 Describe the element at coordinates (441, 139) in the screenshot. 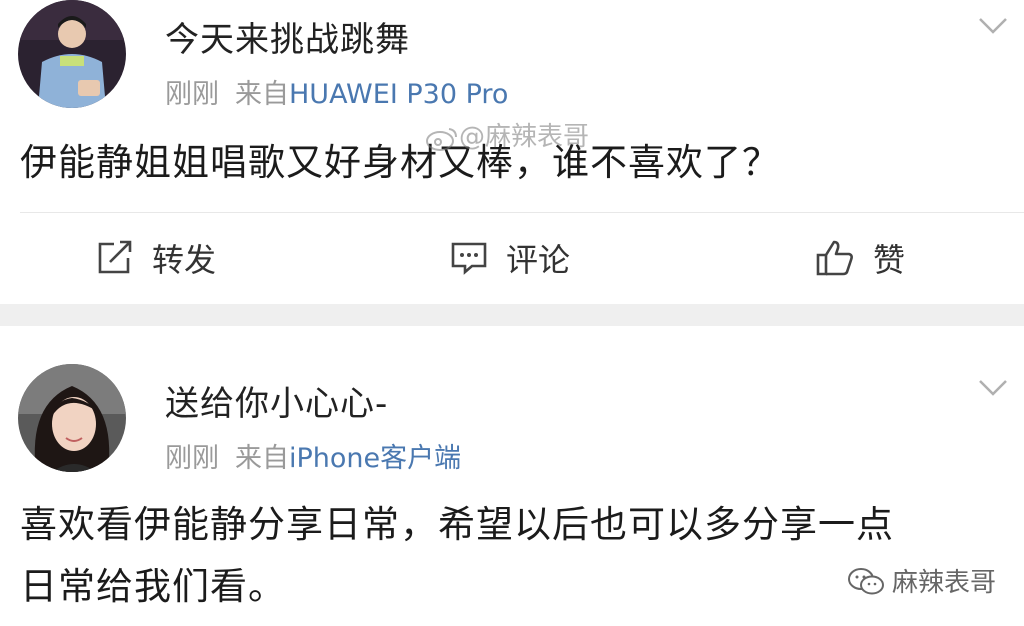

I see `weibo-icon` at that location.